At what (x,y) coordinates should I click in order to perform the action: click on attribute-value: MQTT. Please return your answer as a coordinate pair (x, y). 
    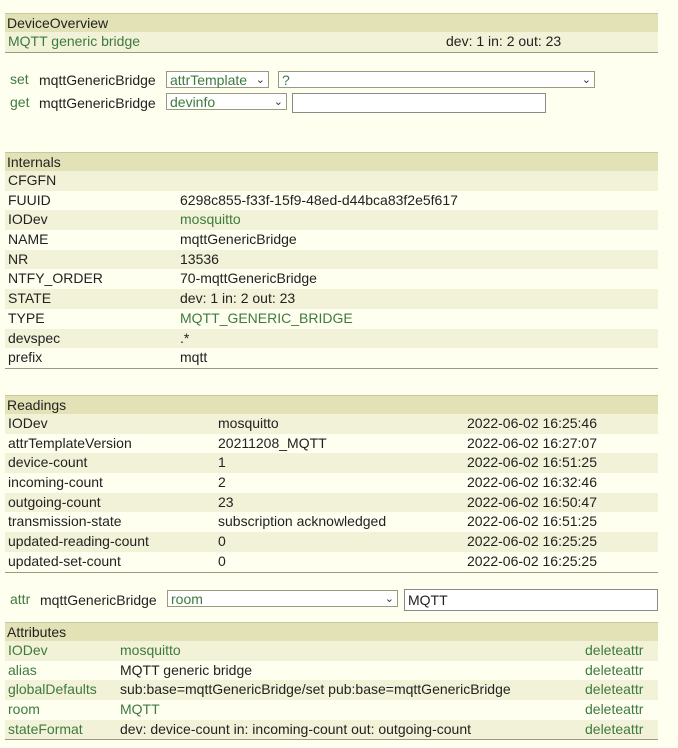
    Looking at the image, I should click on (140, 710).